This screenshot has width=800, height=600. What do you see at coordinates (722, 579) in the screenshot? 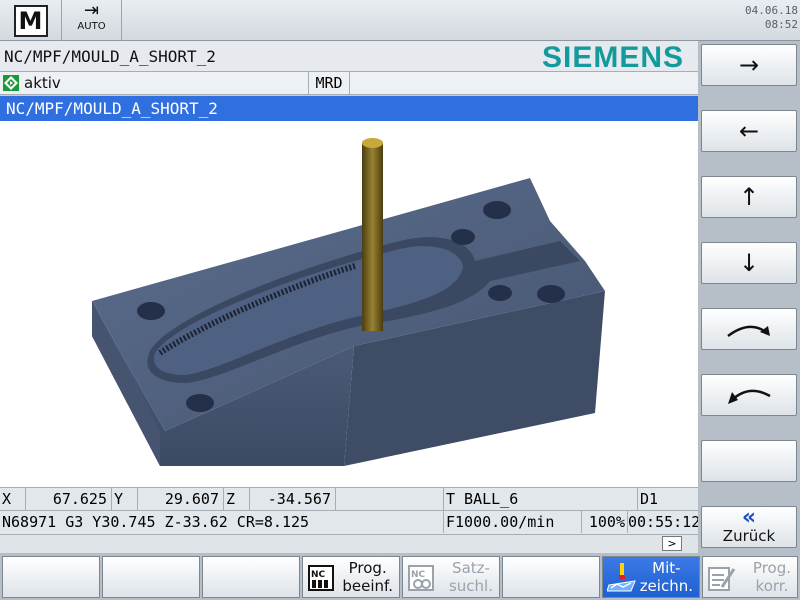
I see `edit-program-icon` at bounding box center [722, 579].